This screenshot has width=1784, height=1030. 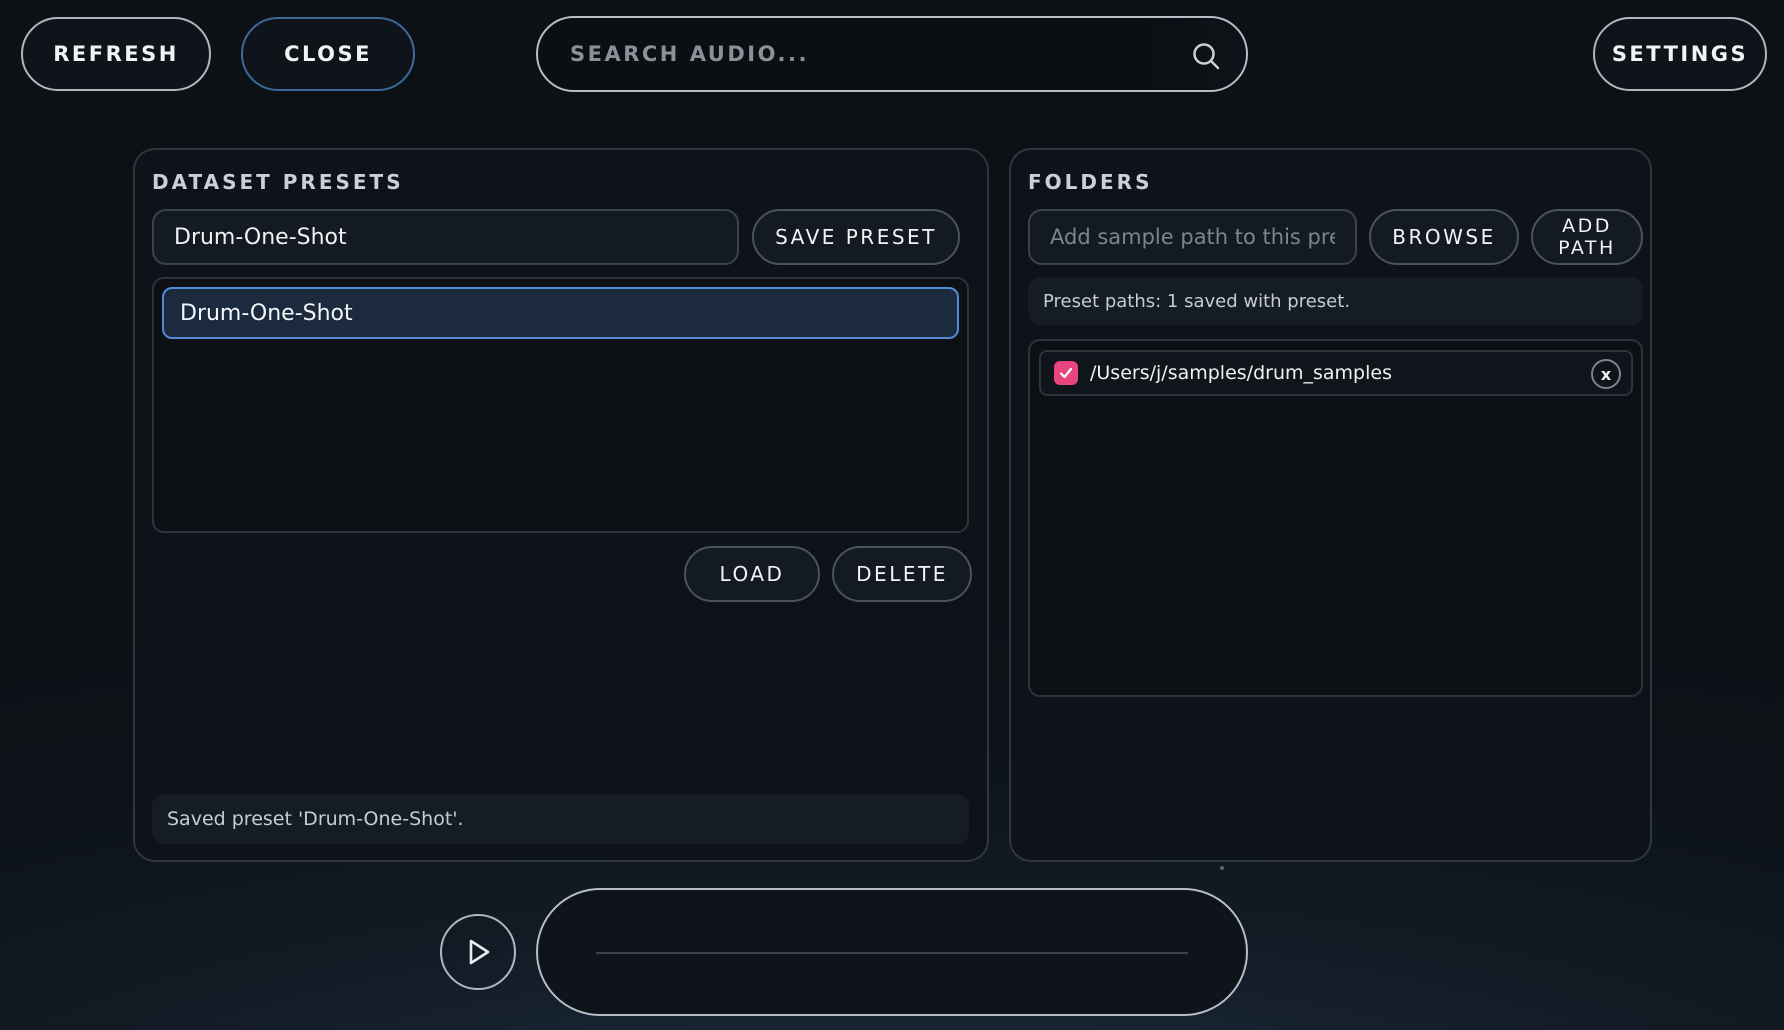 I want to click on play-icon, so click(x=479, y=952).